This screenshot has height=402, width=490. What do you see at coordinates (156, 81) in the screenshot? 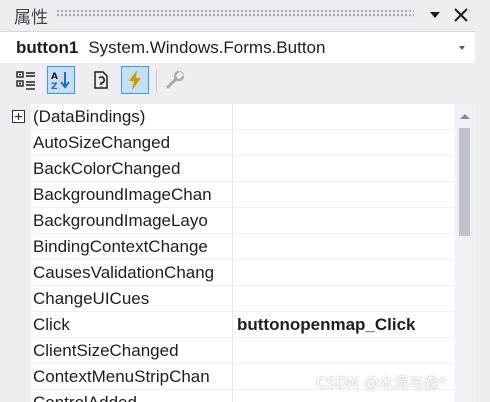
I see `toolbar-separator` at bounding box center [156, 81].